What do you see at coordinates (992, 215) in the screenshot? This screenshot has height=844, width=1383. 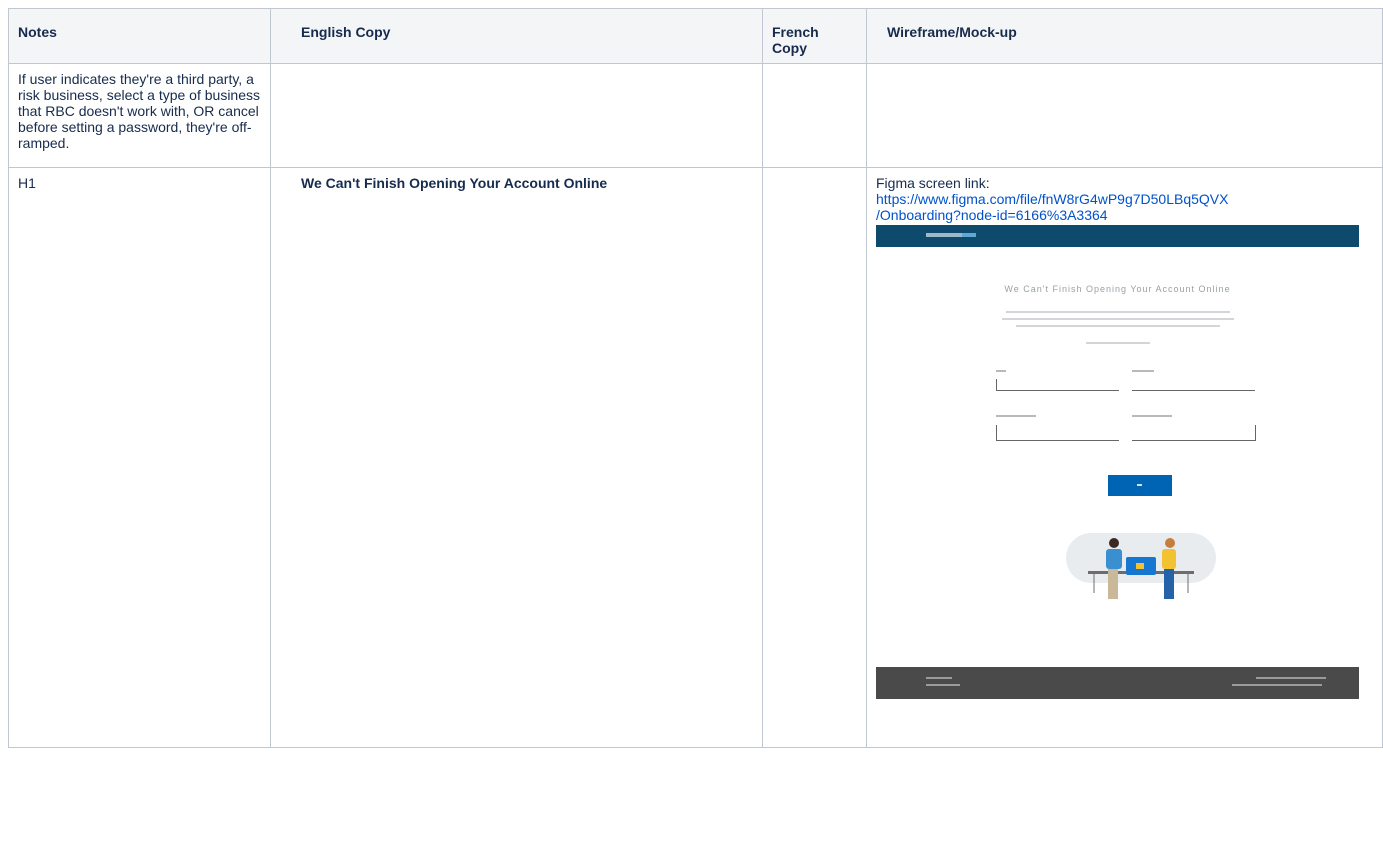 I see `figma-link-line-2: /Onboarding?node-id=6166%3A3364` at bounding box center [992, 215].